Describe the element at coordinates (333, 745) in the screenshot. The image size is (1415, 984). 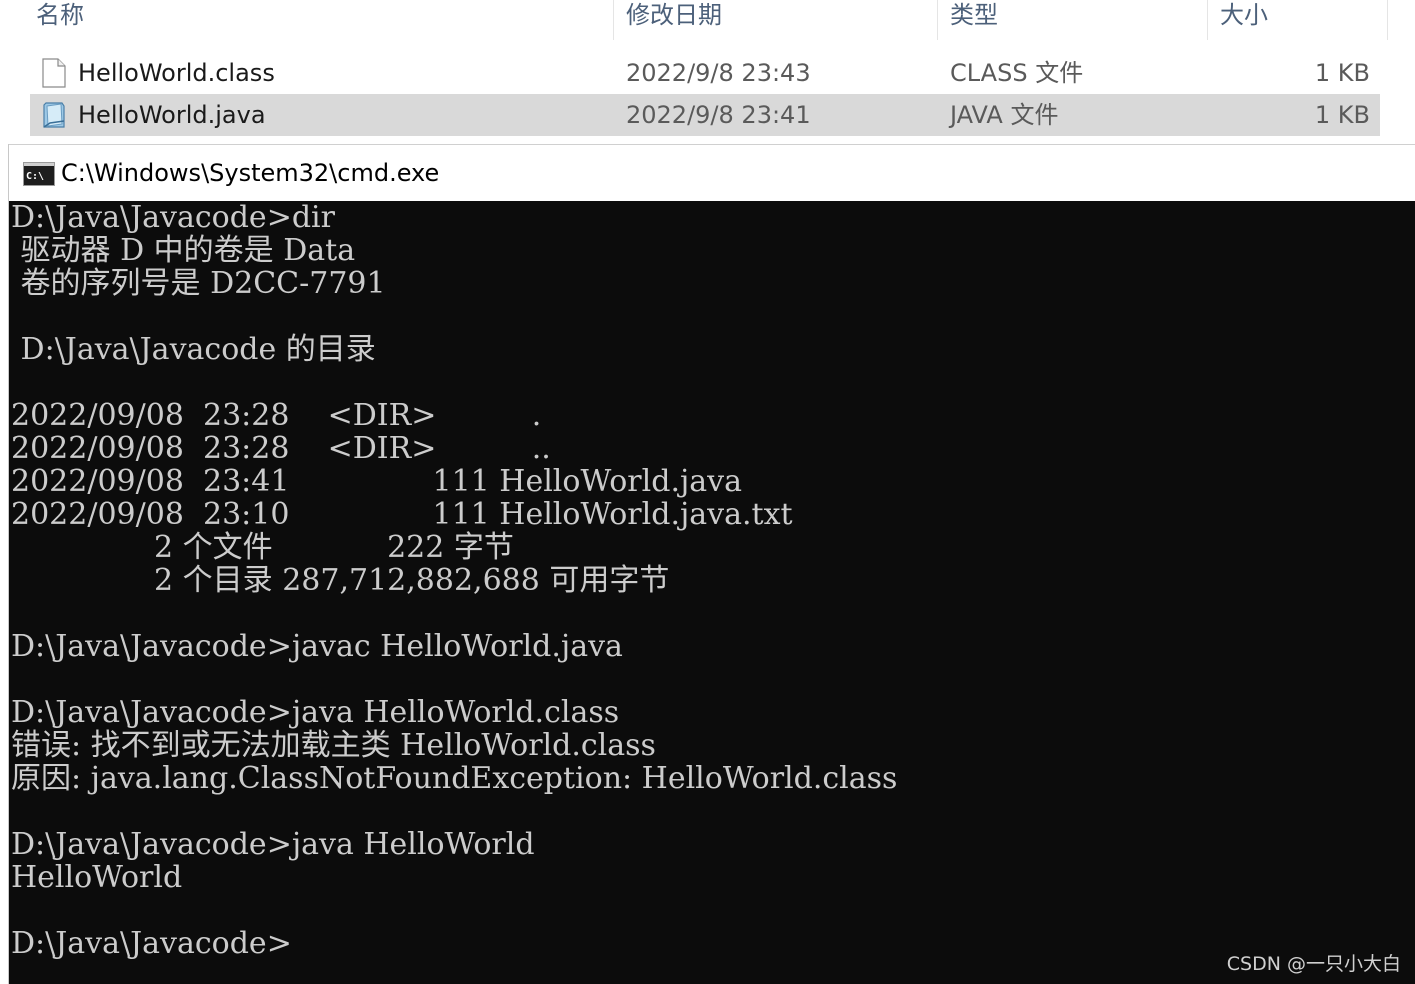
I see `console-line: 错误: 找不到或无法加载主类 HelloWorld.class` at that location.